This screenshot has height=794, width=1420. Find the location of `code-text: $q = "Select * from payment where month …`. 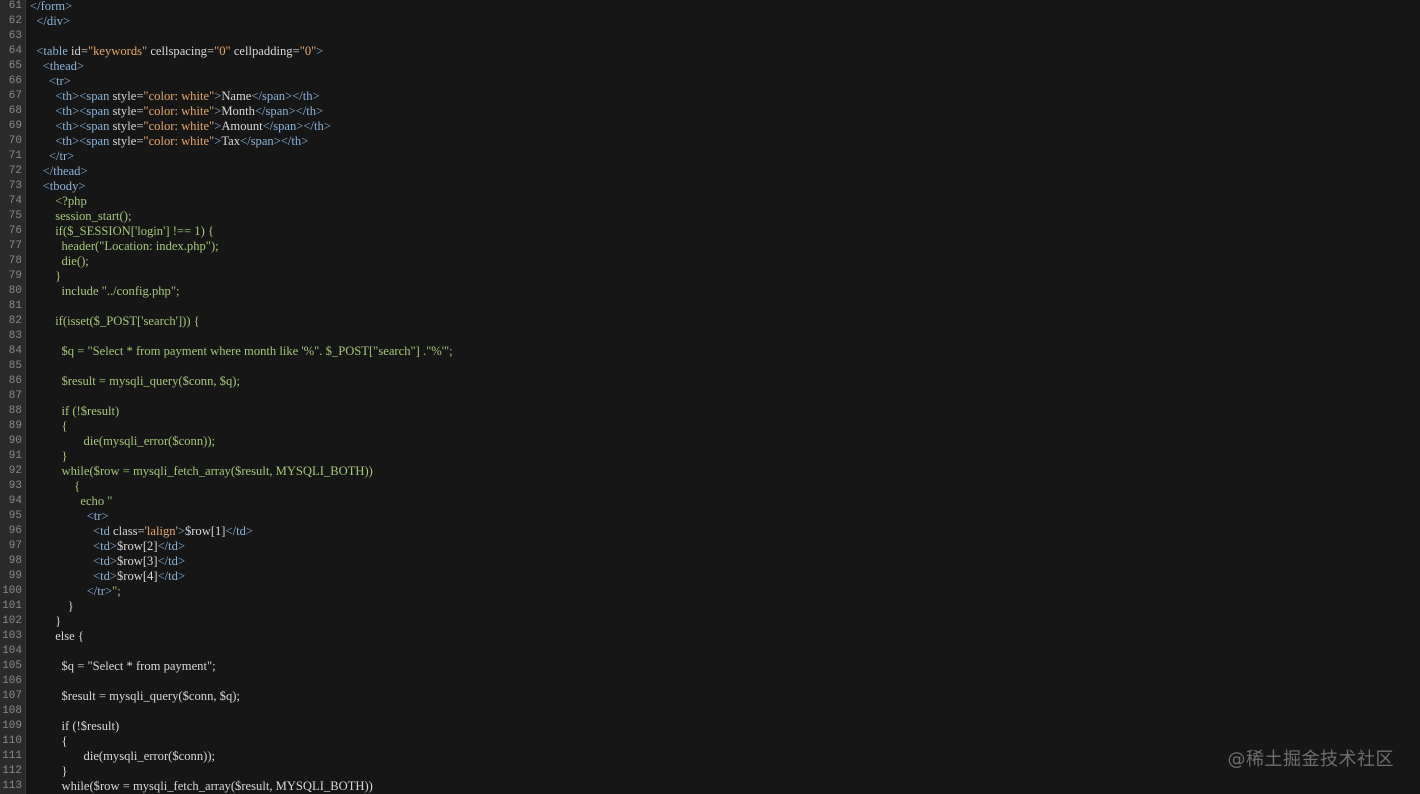

code-text: $q = "Select * from payment where month … is located at coordinates (238, 351).